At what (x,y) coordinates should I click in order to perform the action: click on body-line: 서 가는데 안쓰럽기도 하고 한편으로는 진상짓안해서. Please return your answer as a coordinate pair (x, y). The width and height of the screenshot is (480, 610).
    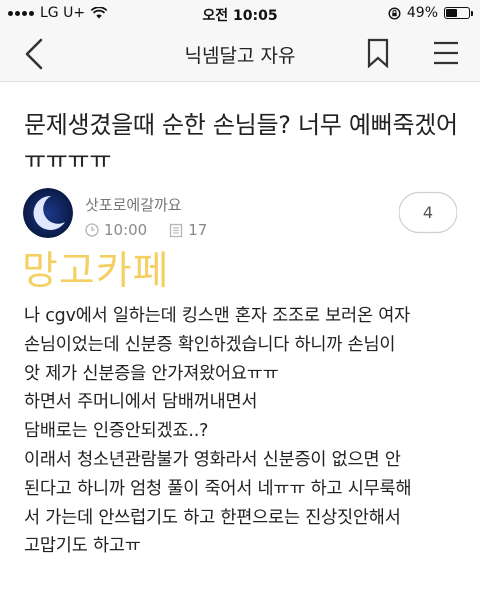
    Looking at the image, I should click on (212, 517).